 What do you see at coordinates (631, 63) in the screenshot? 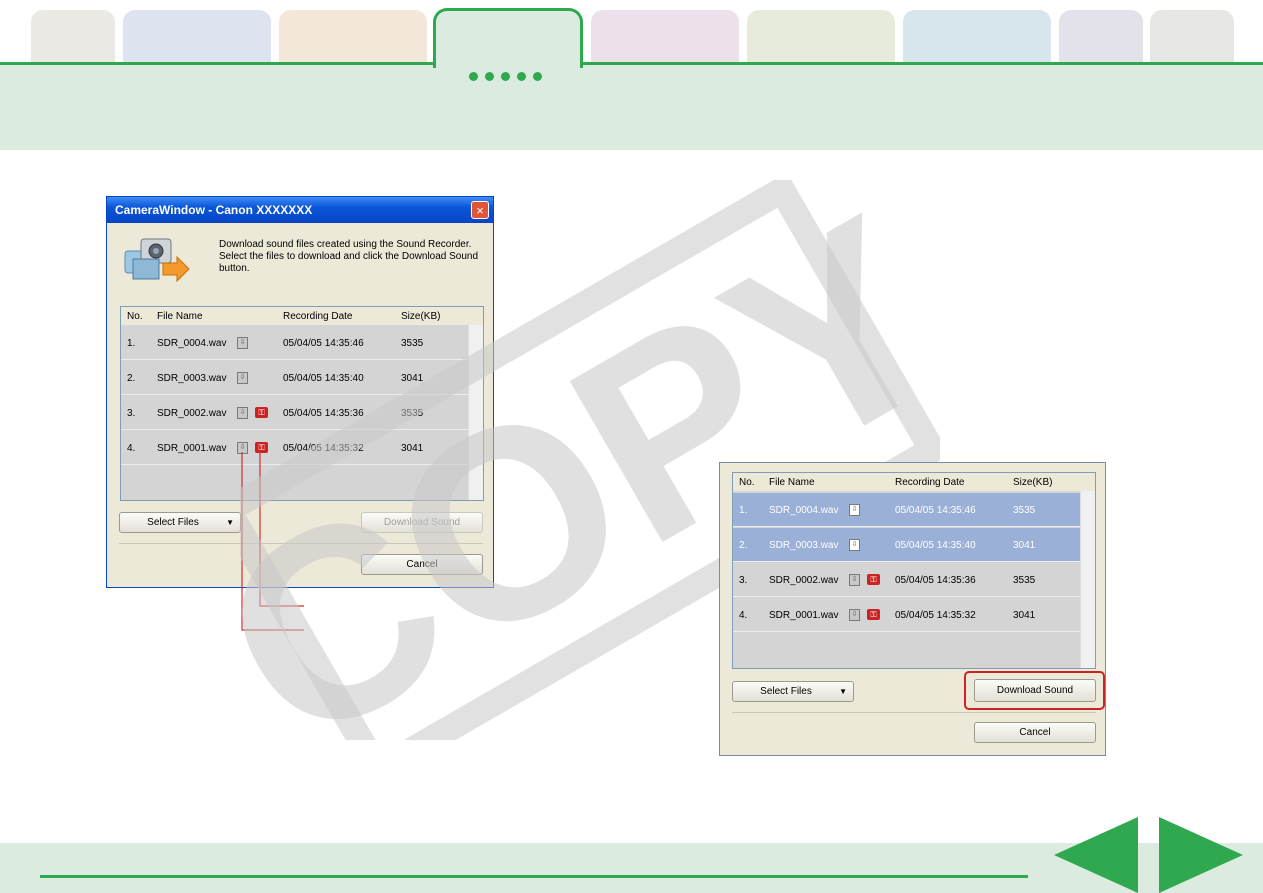
I see `header-divider` at bounding box center [631, 63].